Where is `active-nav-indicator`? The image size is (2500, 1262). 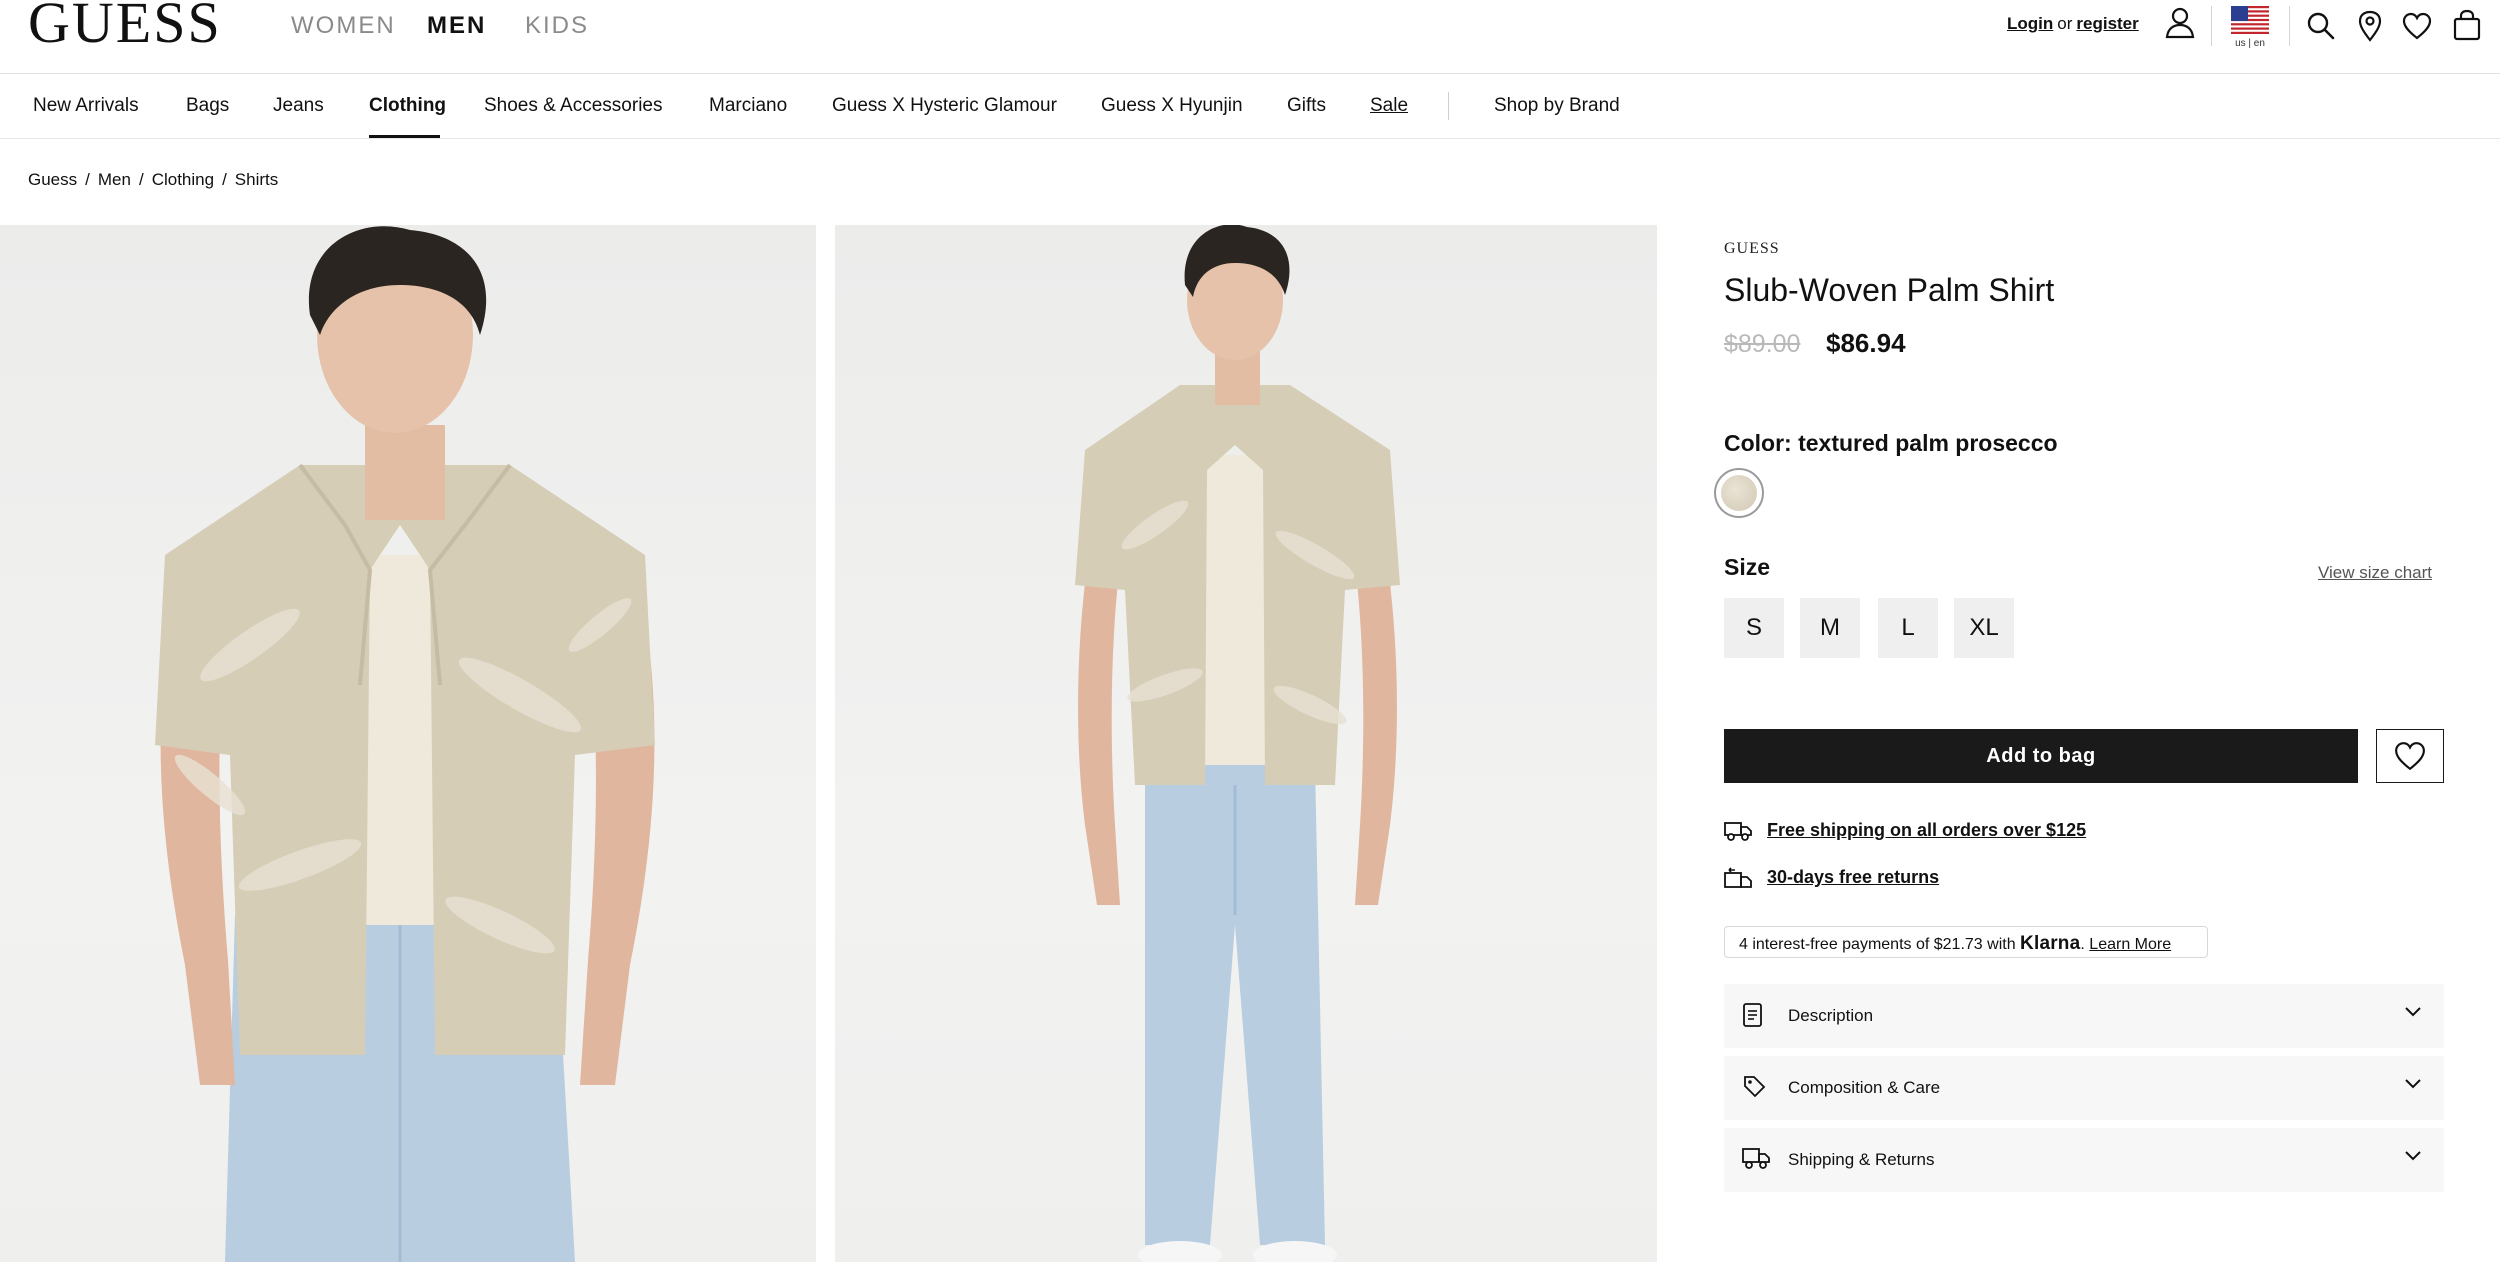 active-nav-indicator is located at coordinates (404, 136).